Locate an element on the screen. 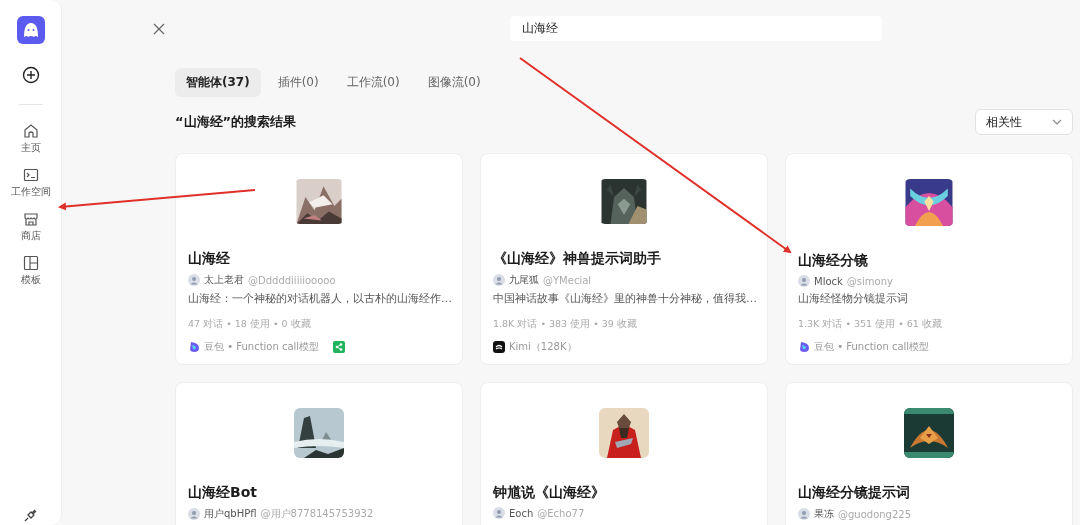 This screenshot has height=525, width=1080. plug-icon is located at coordinates (30, 515).